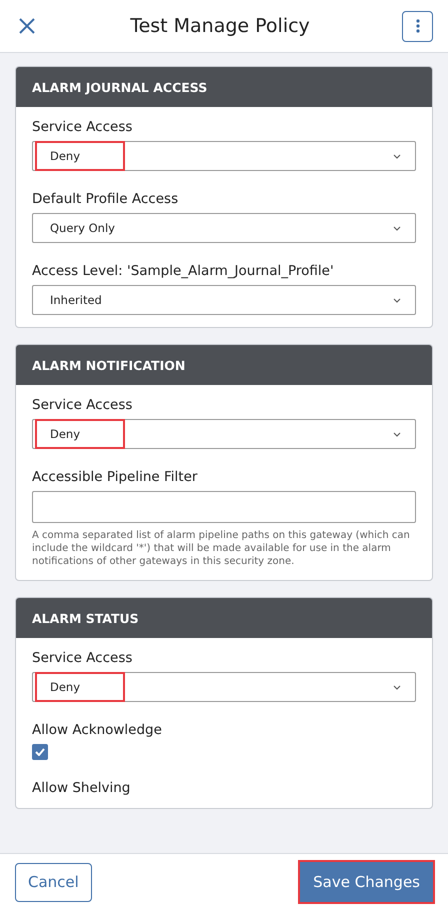 The image size is (448, 910). I want to click on field-label: Access Level: 'Sample_Alarm_Journal_Profile', so click(183, 271).